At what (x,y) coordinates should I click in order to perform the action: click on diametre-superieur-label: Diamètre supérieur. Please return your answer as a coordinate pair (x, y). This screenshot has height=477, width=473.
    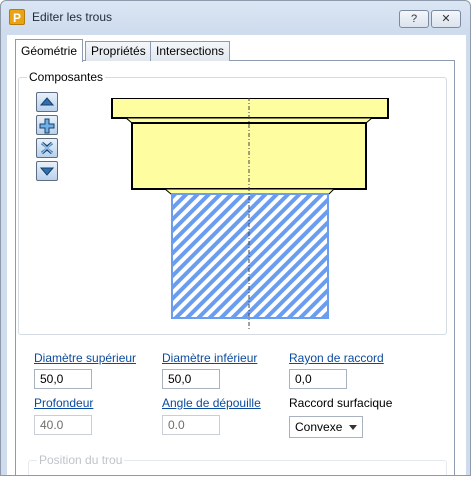
    Looking at the image, I should click on (85, 358).